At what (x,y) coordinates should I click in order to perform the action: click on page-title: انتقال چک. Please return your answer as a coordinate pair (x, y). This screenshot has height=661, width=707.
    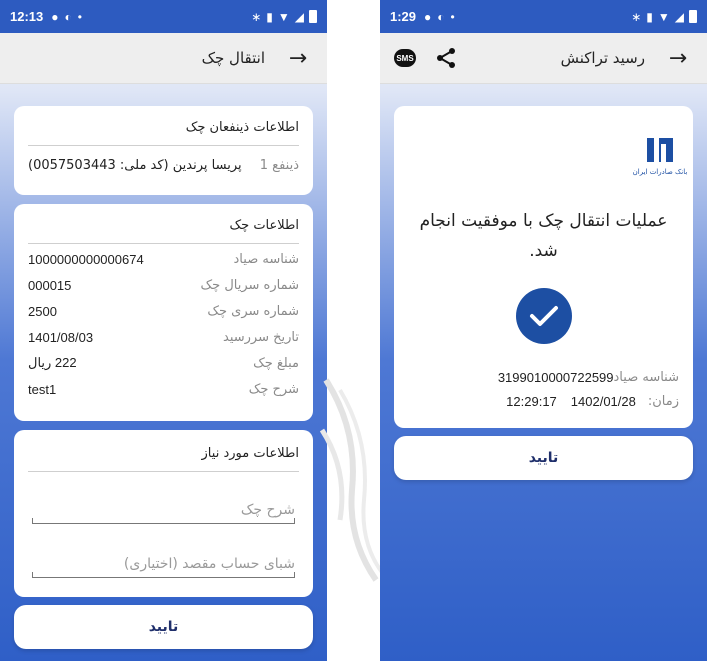
    Looking at the image, I should click on (233, 58).